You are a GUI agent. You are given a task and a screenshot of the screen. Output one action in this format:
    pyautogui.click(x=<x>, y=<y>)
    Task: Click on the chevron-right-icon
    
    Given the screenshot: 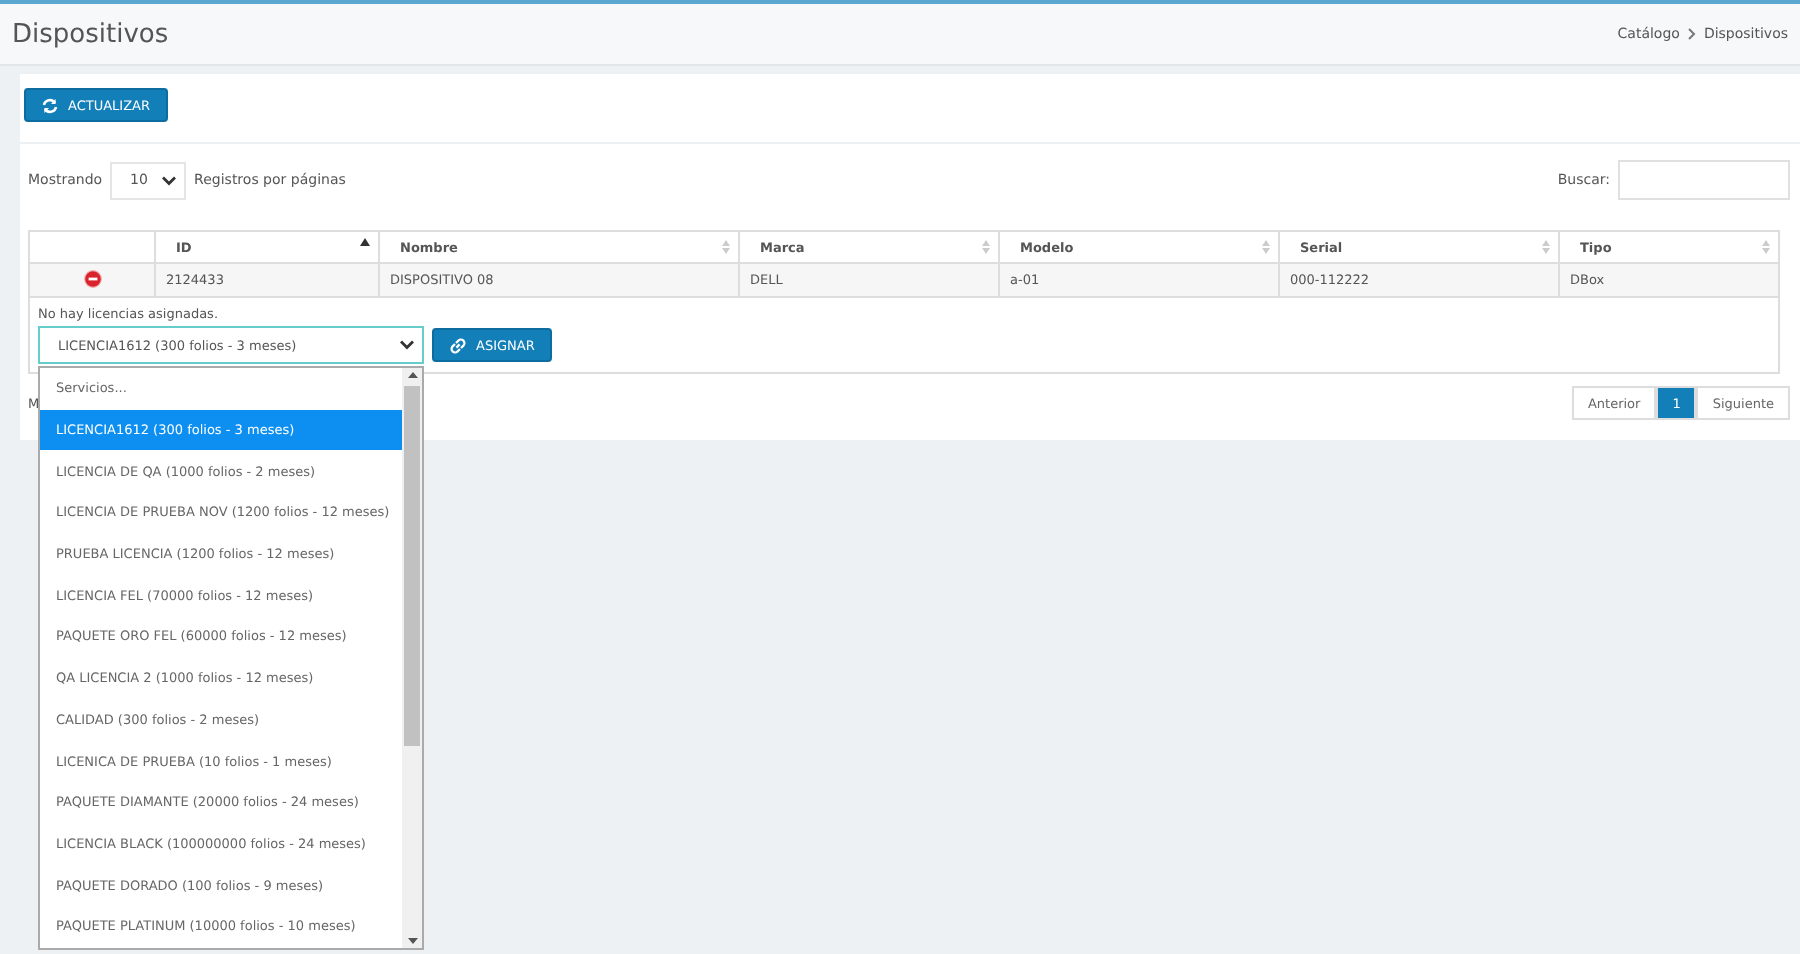 What is the action you would take?
    pyautogui.click(x=1691, y=34)
    